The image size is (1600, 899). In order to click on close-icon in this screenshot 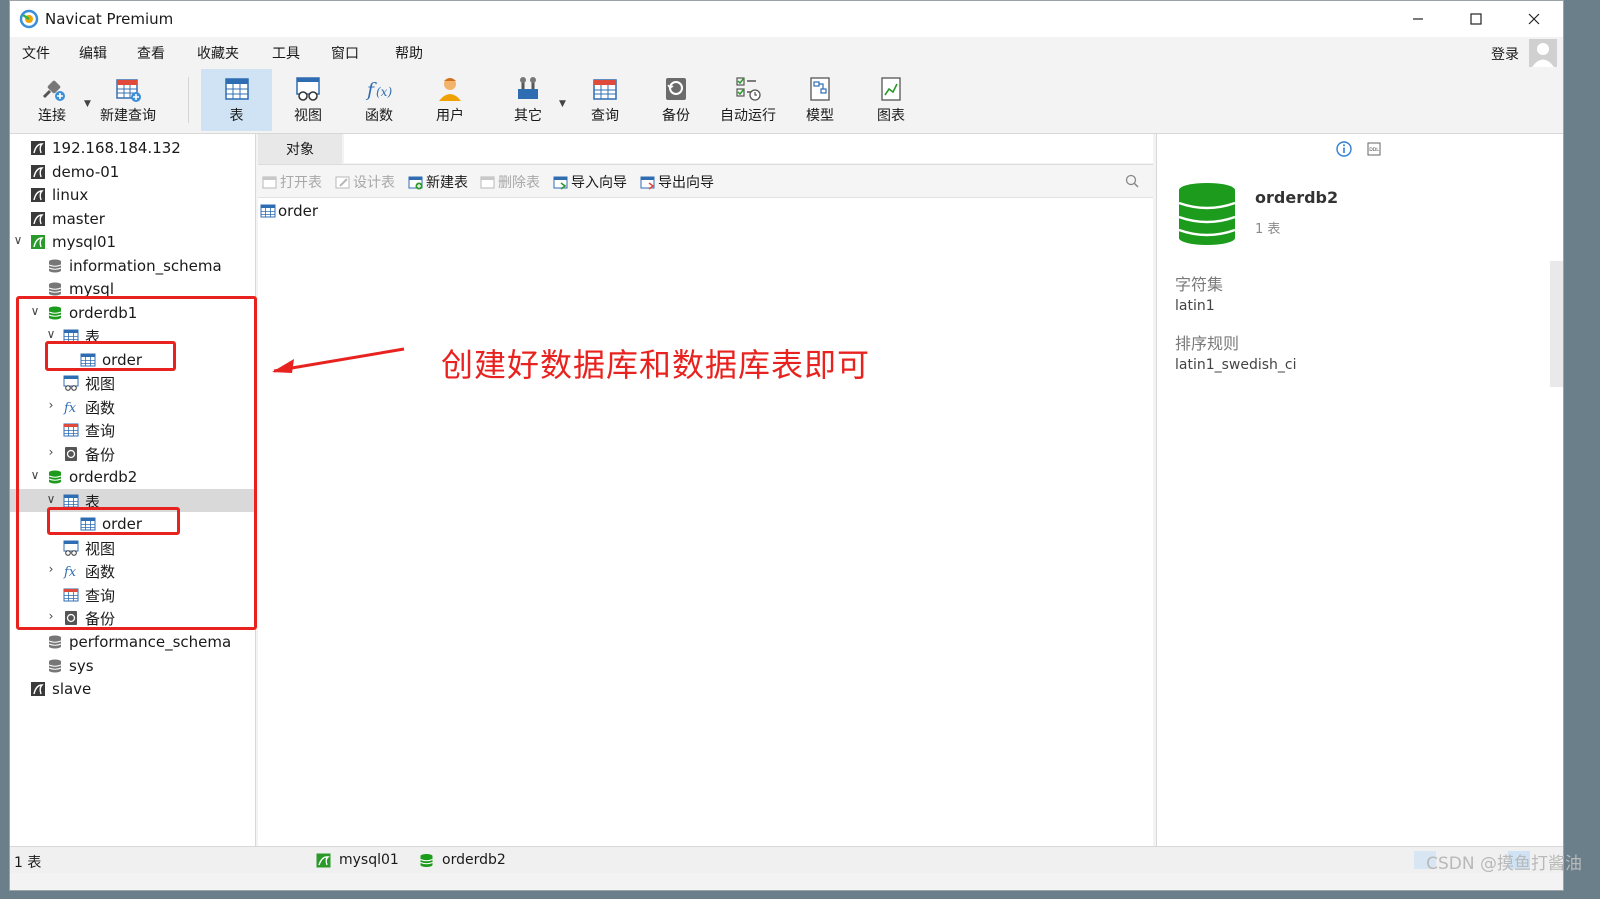, I will do `click(1534, 19)`.